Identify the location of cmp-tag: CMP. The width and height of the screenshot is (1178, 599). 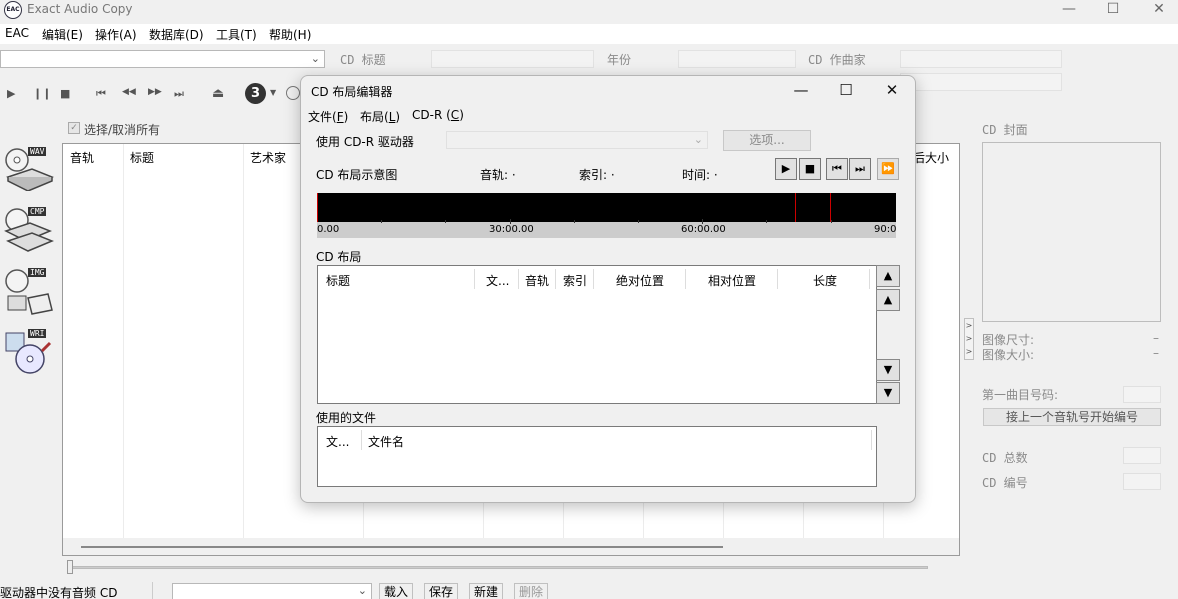
(37, 211).